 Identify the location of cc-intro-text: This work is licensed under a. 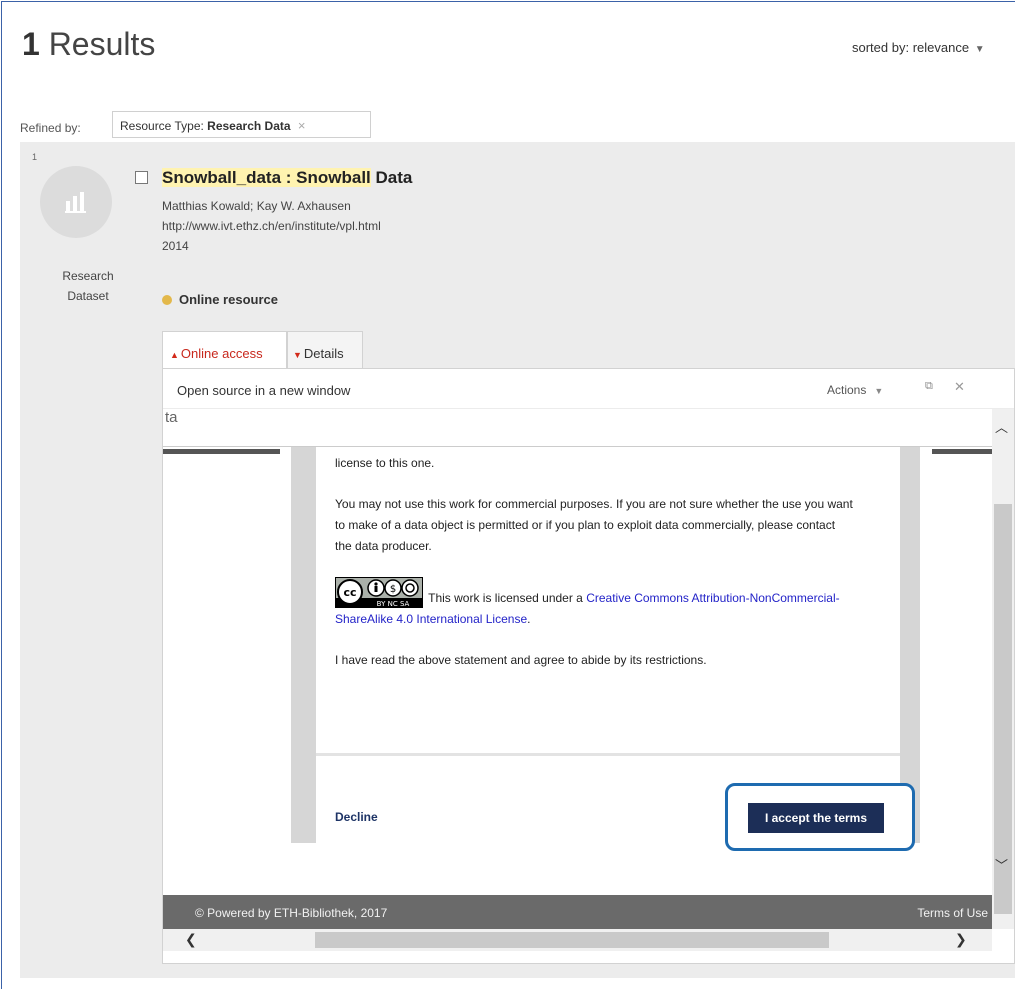
(506, 598).